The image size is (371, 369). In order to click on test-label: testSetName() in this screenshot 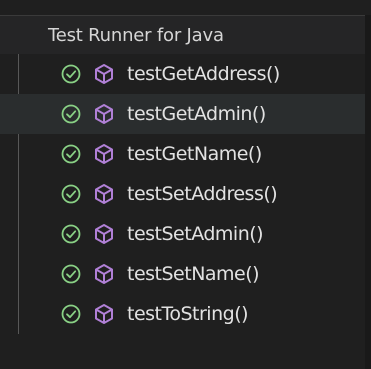, I will do `click(193, 274)`.